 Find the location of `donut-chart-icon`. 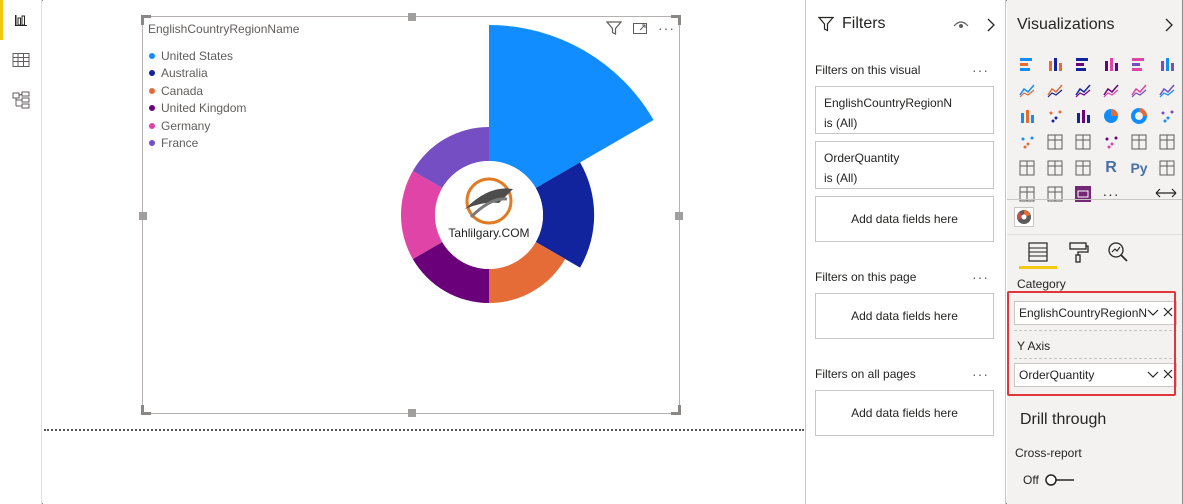

donut-chart-icon is located at coordinates (1139, 116).